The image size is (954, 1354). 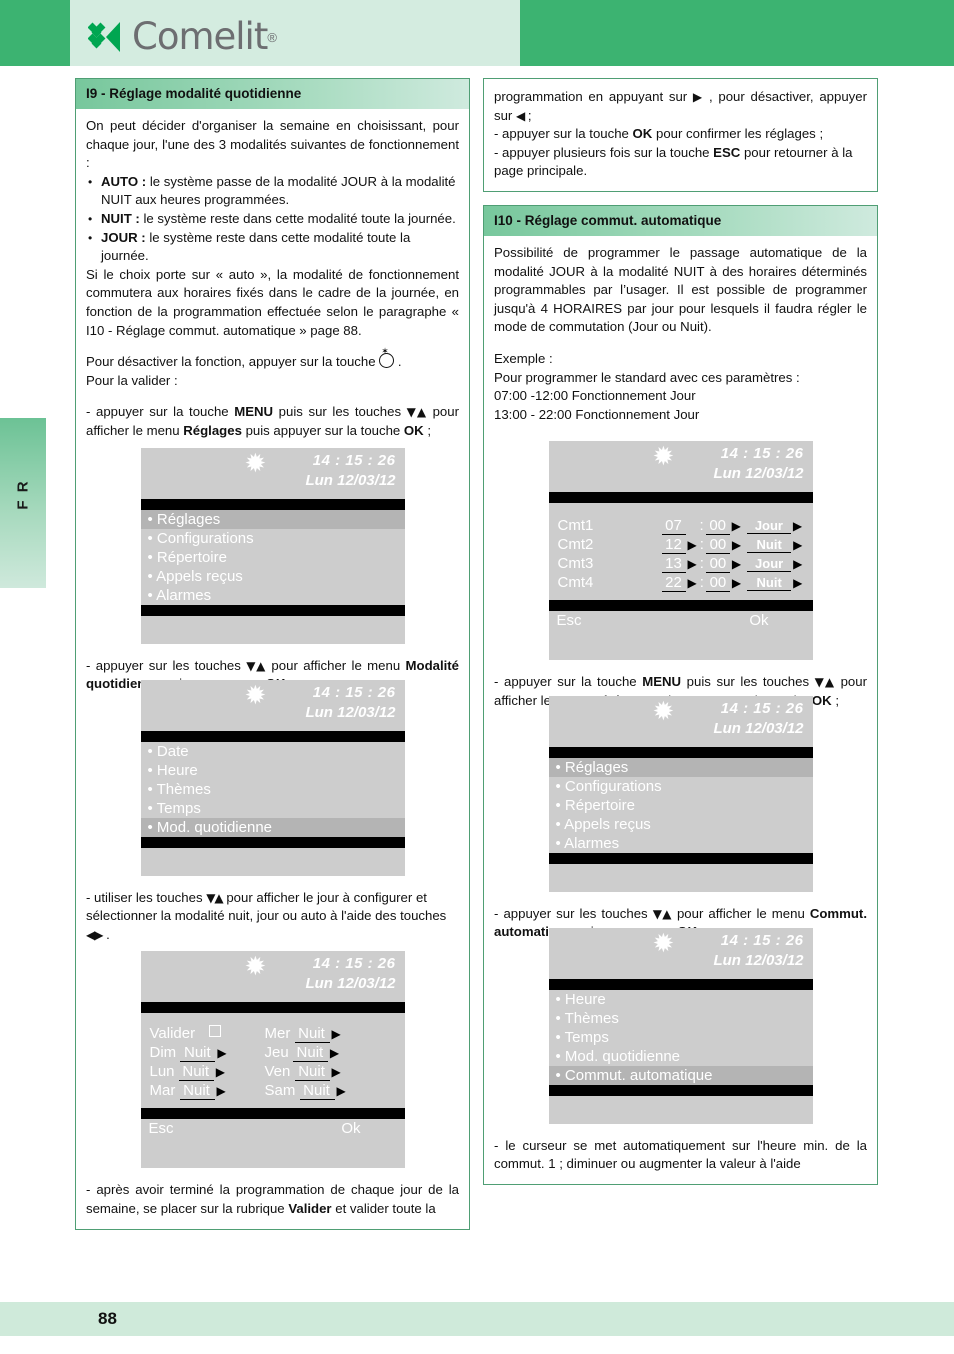 I want to click on sparkle-icon: ✹, so click(x=663, y=457).